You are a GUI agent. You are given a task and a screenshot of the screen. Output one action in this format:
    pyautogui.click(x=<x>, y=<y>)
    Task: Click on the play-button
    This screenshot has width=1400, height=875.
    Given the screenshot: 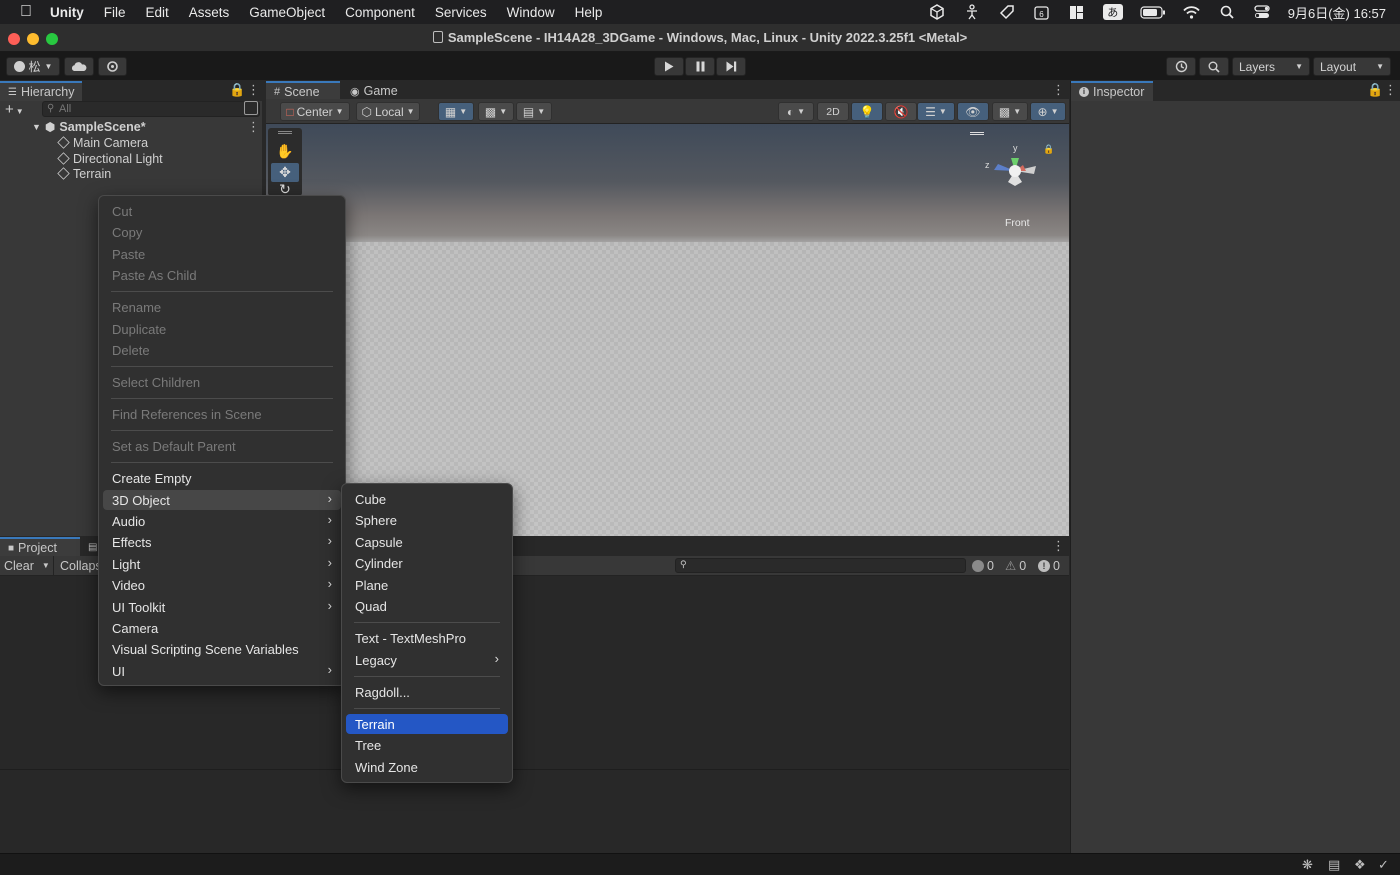 What is the action you would take?
    pyautogui.click(x=669, y=66)
    